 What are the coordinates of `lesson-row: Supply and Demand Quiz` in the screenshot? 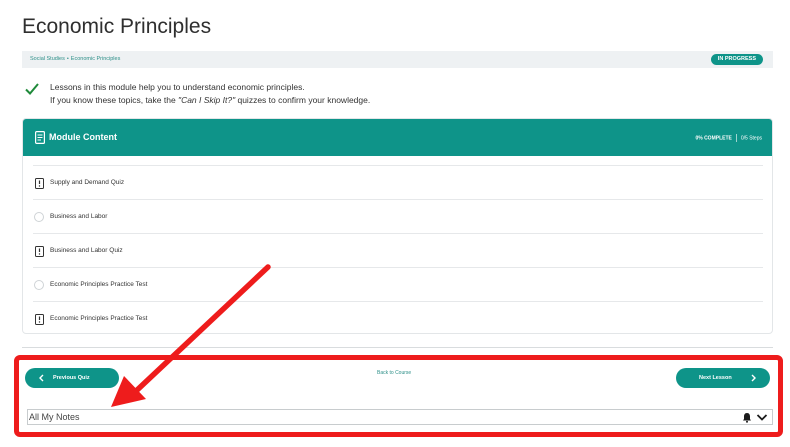 It's located at (398, 182).